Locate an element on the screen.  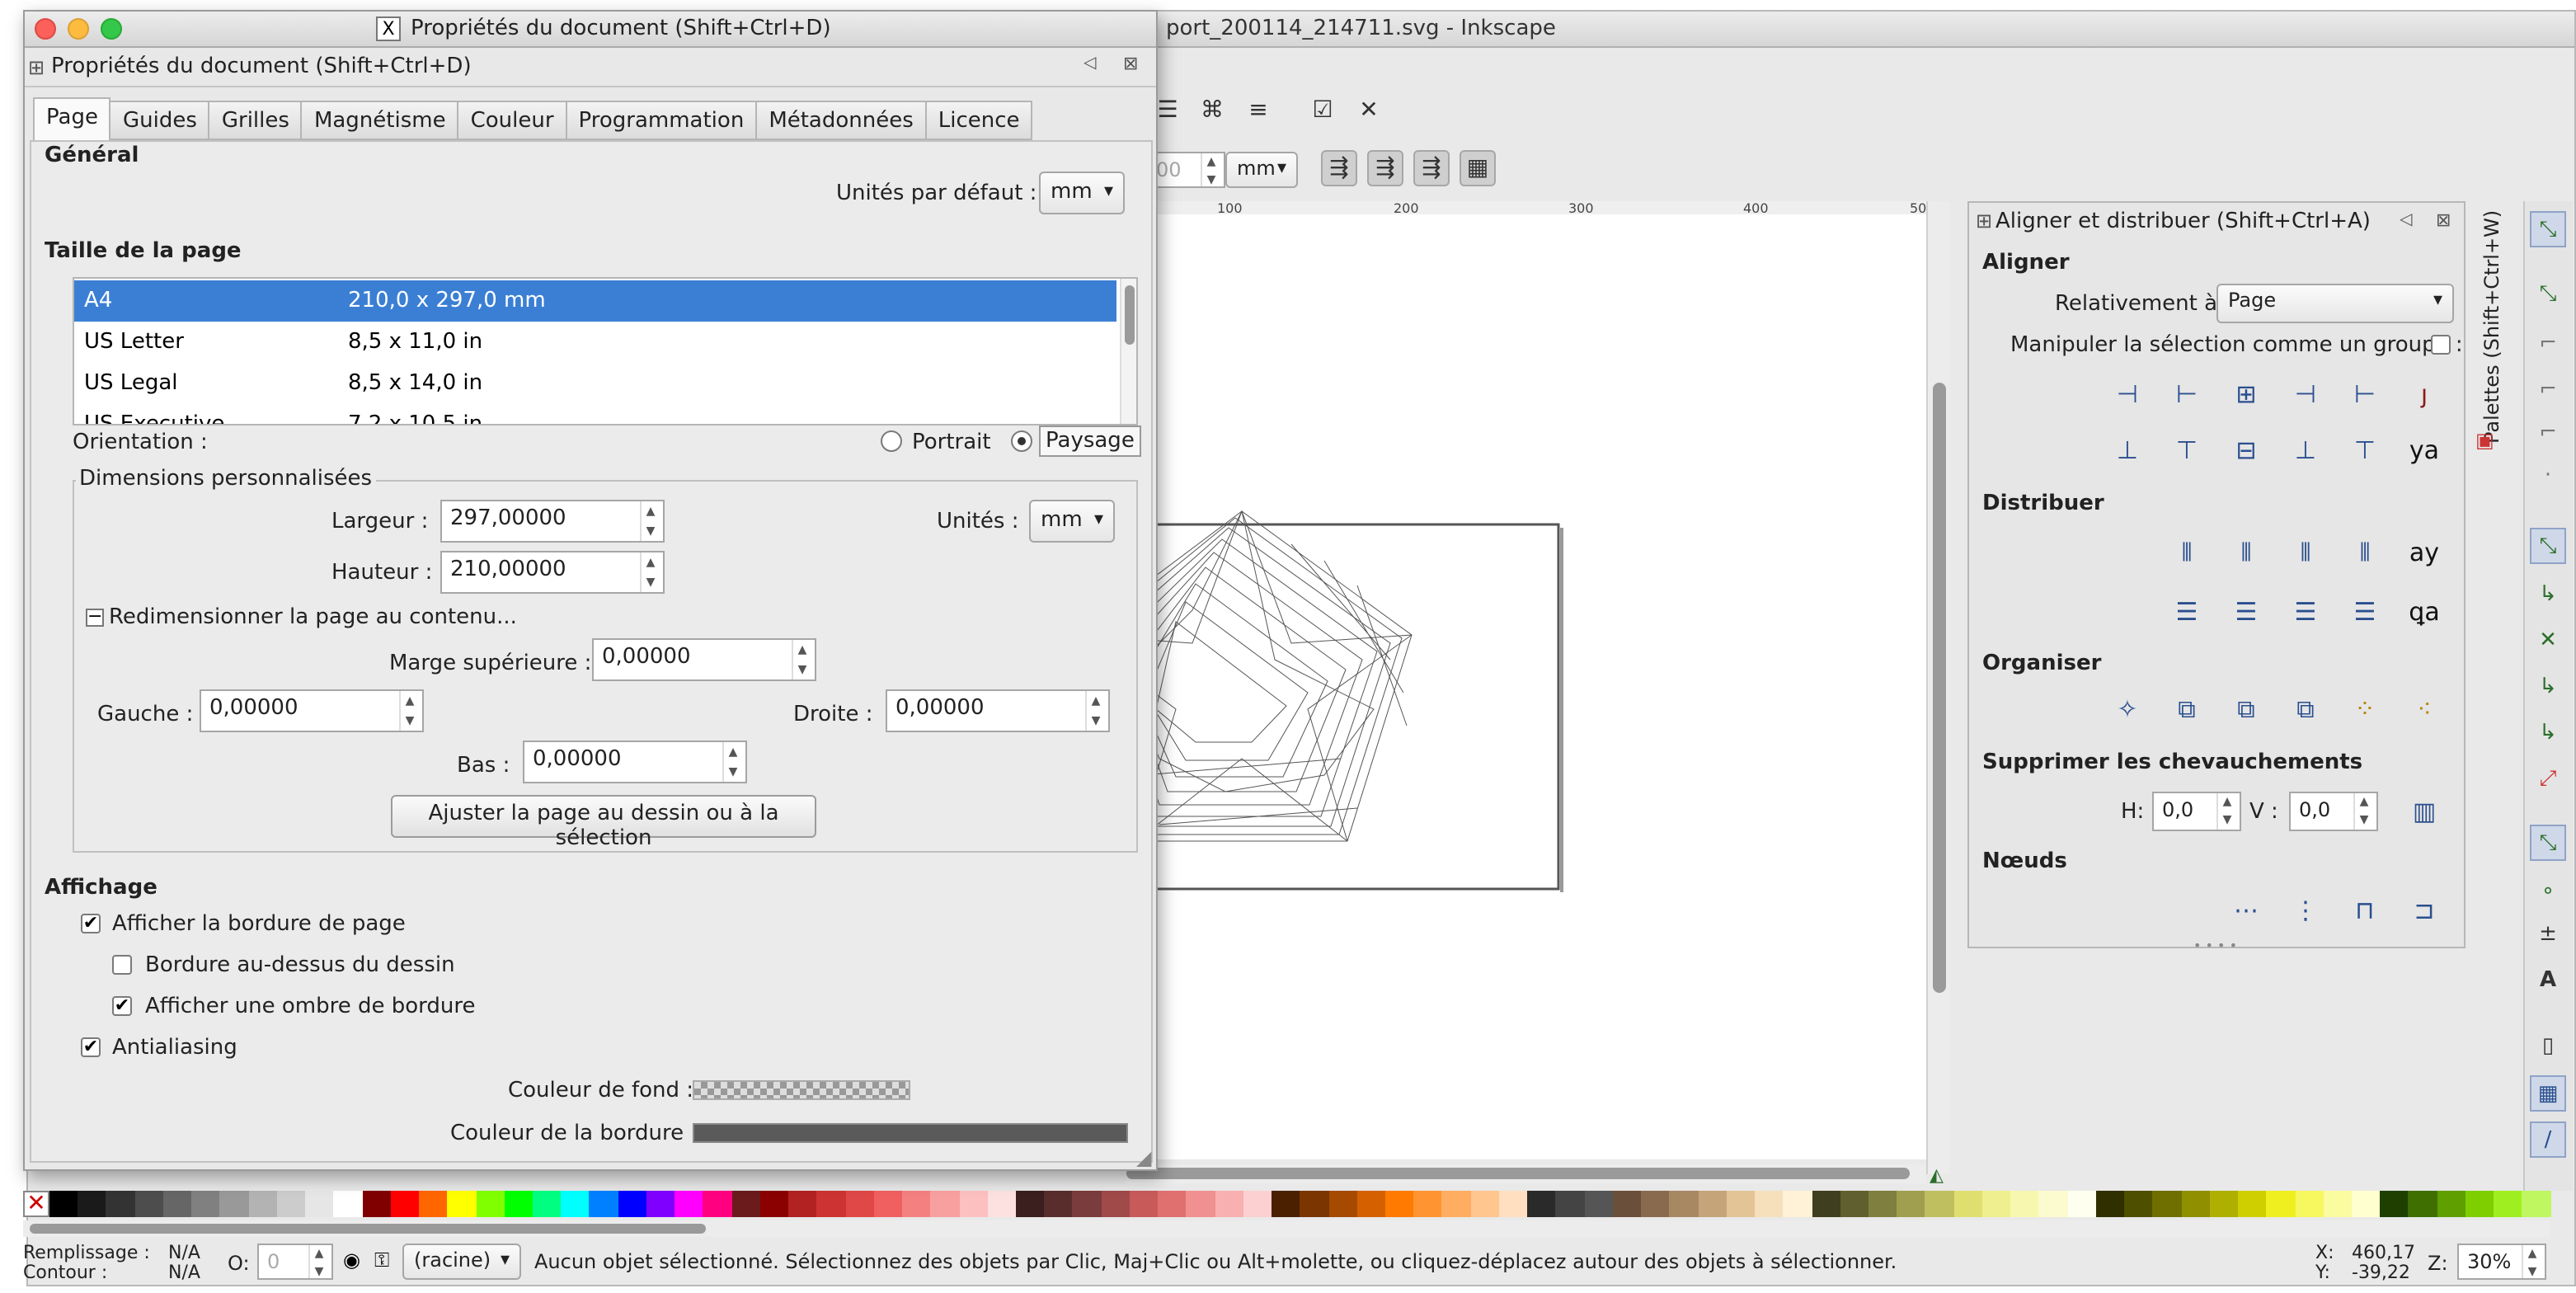
snap-bbox-midpoints-icon: ⌐ is located at coordinates (2548, 434).